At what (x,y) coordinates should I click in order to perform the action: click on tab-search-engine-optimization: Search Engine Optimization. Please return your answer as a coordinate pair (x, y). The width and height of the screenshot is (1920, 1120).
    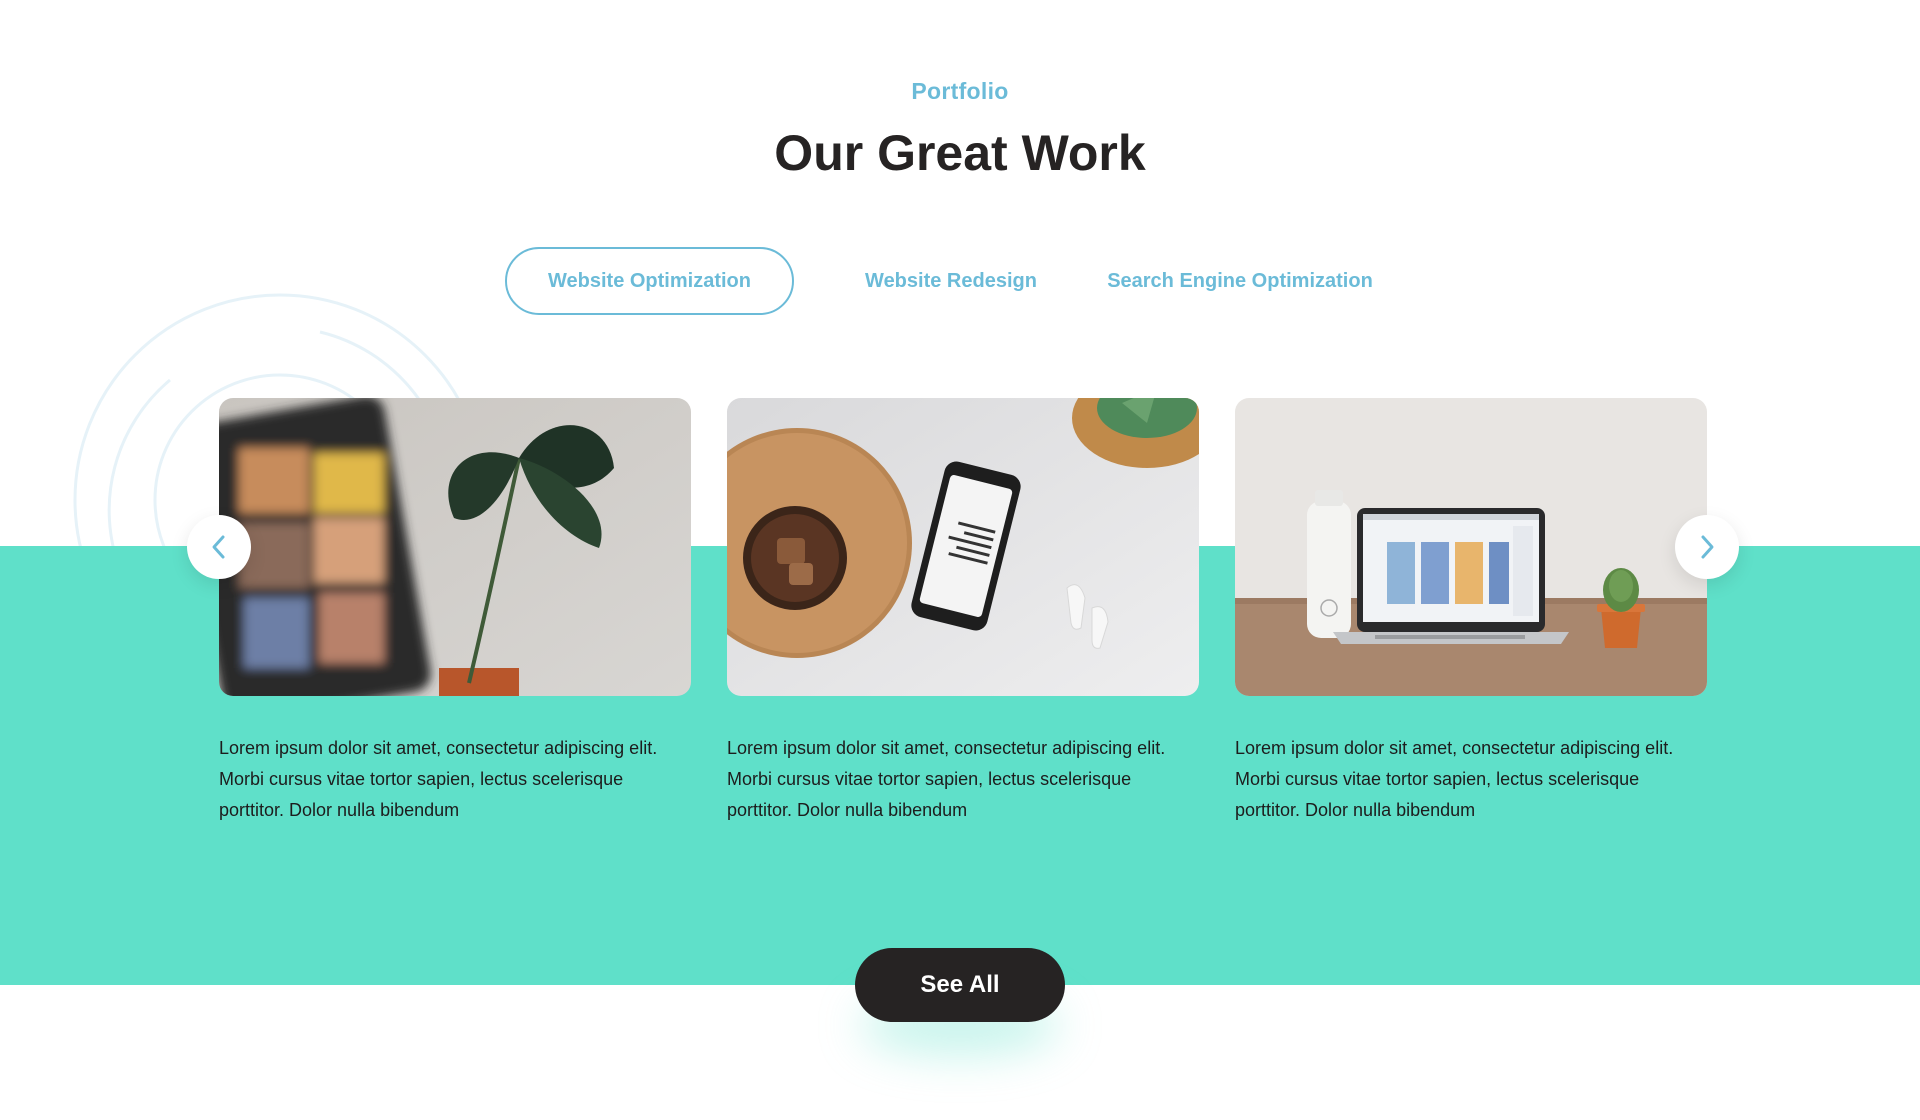
    Looking at the image, I should click on (1240, 281).